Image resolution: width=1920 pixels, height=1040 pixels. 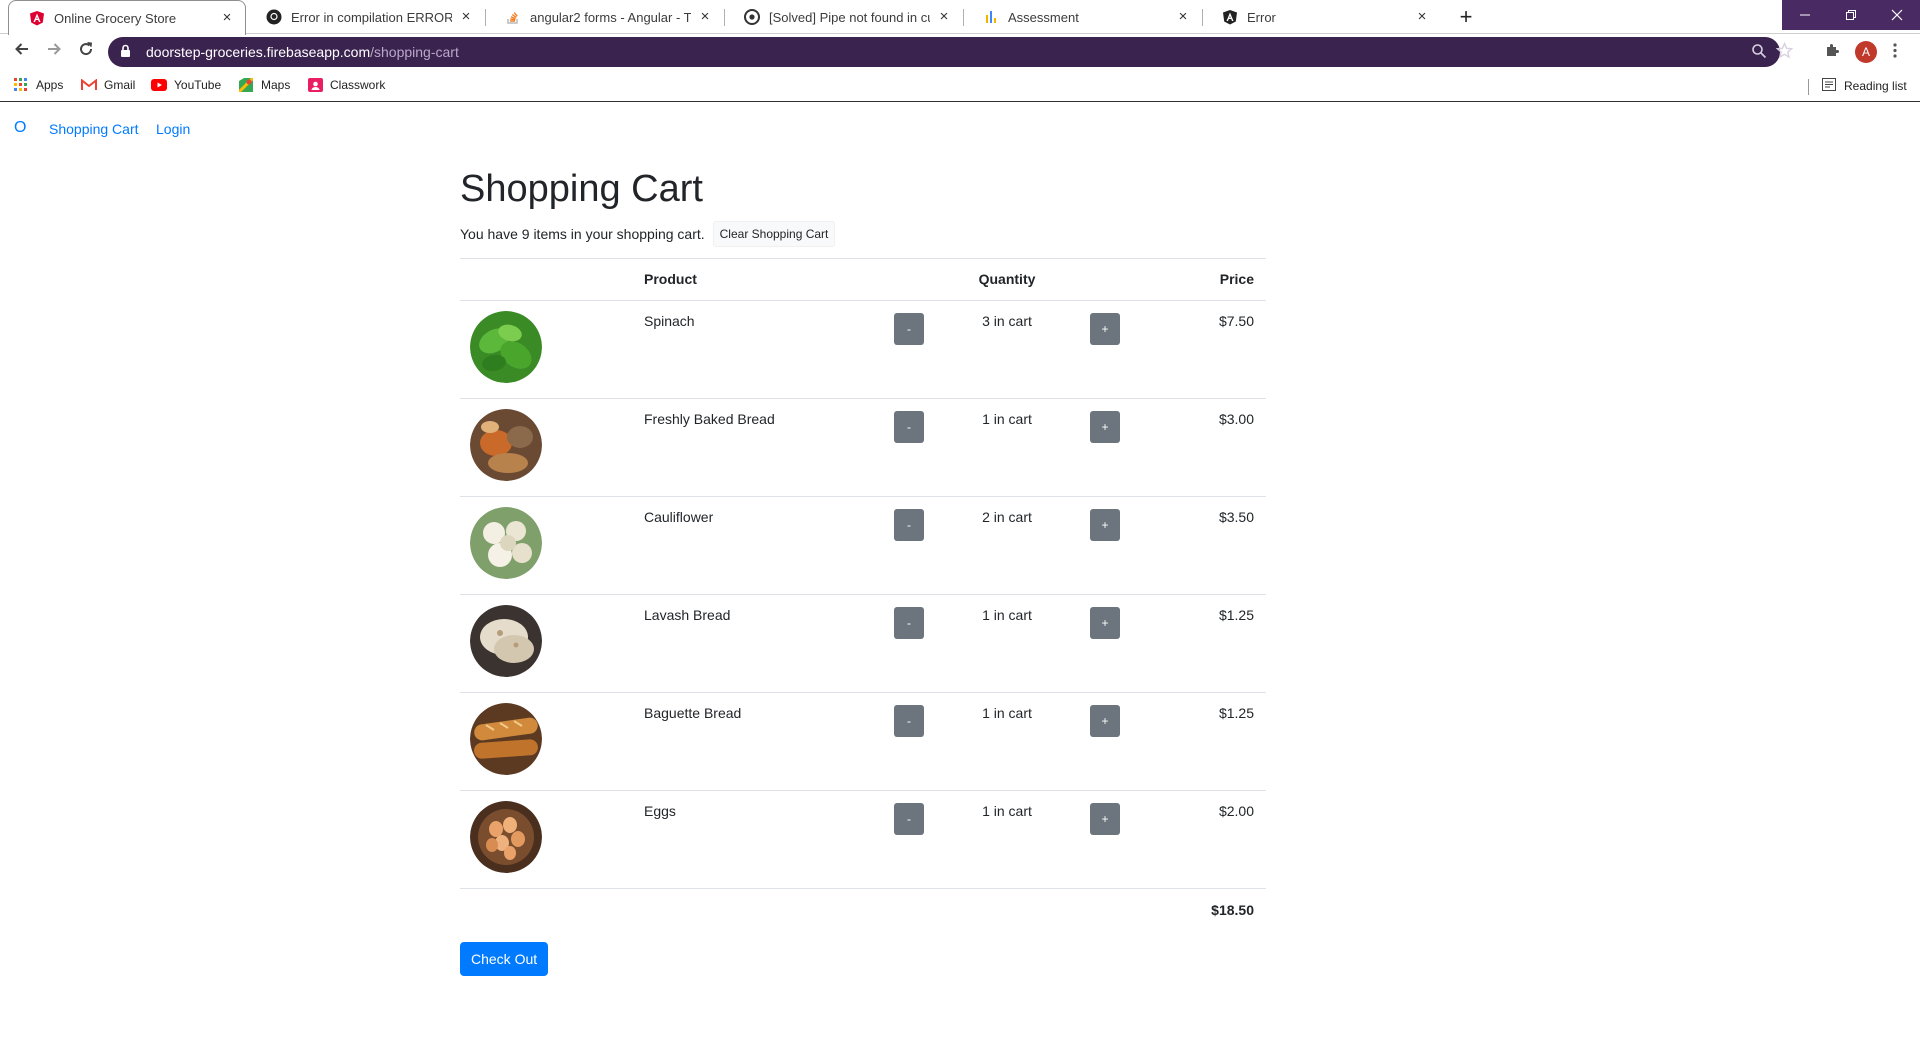 What do you see at coordinates (513, 17) in the screenshot?
I see `stackoverflow-icon` at bounding box center [513, 17].